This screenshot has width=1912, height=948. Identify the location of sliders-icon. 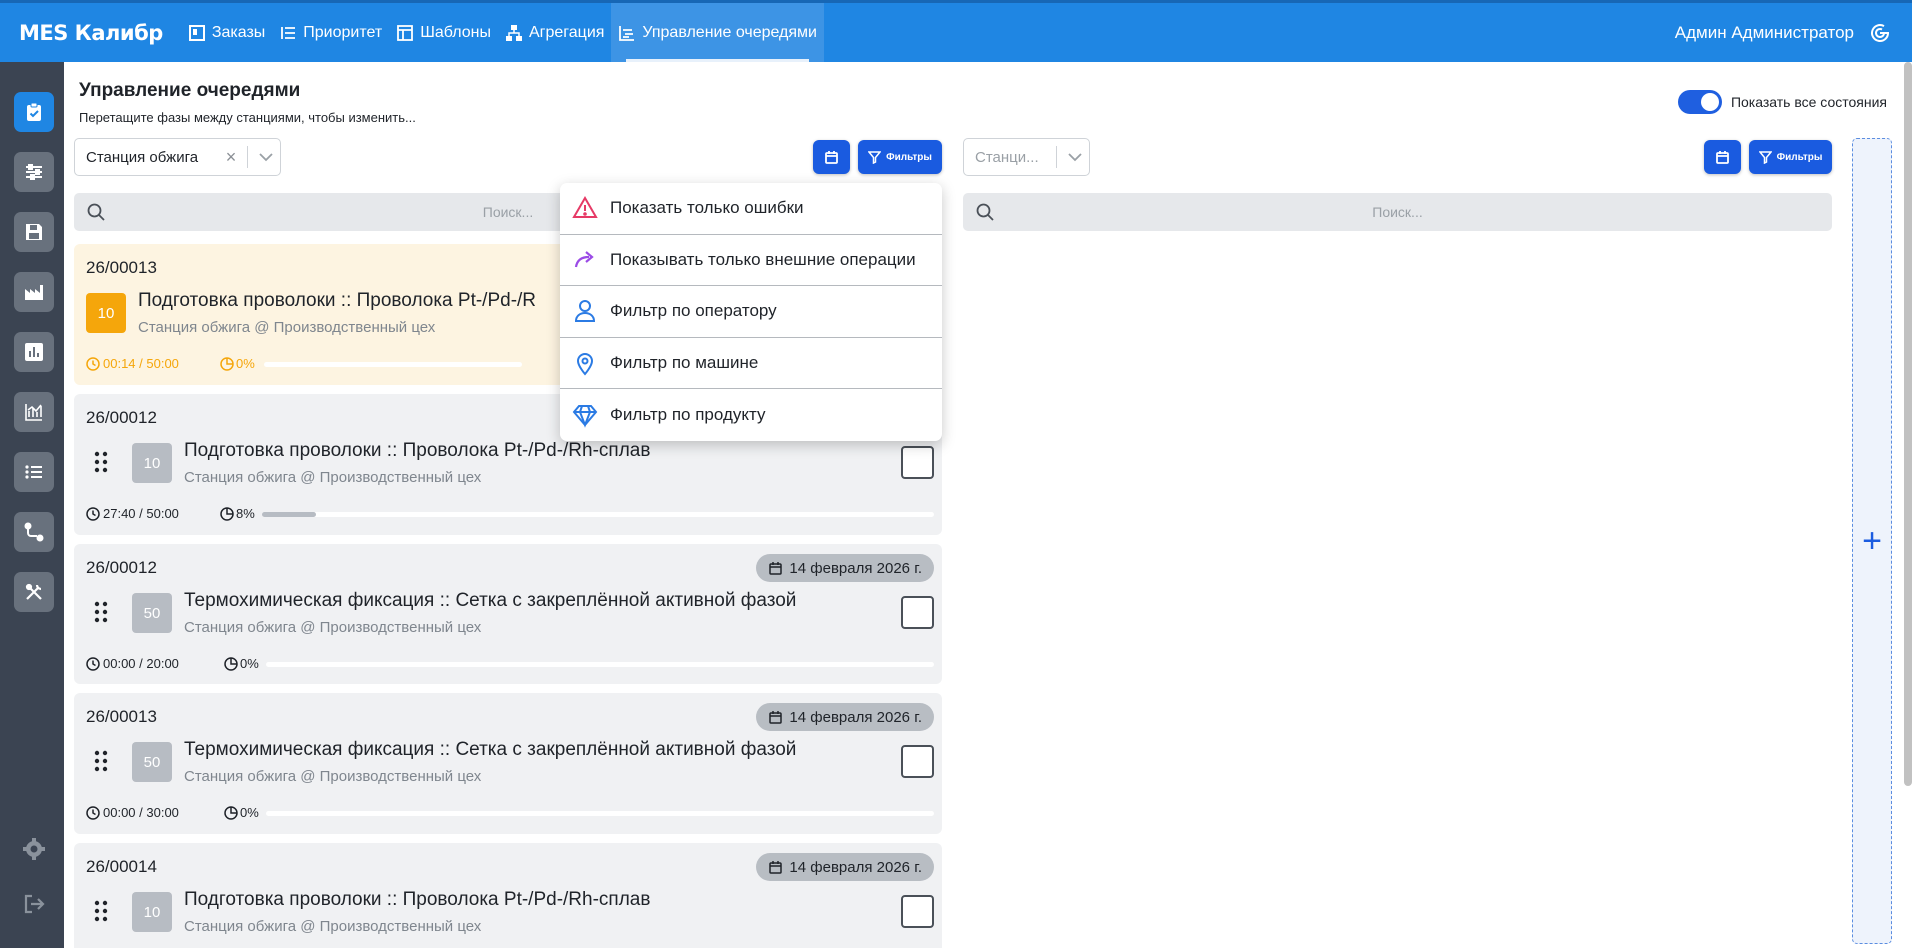
(34, 172).